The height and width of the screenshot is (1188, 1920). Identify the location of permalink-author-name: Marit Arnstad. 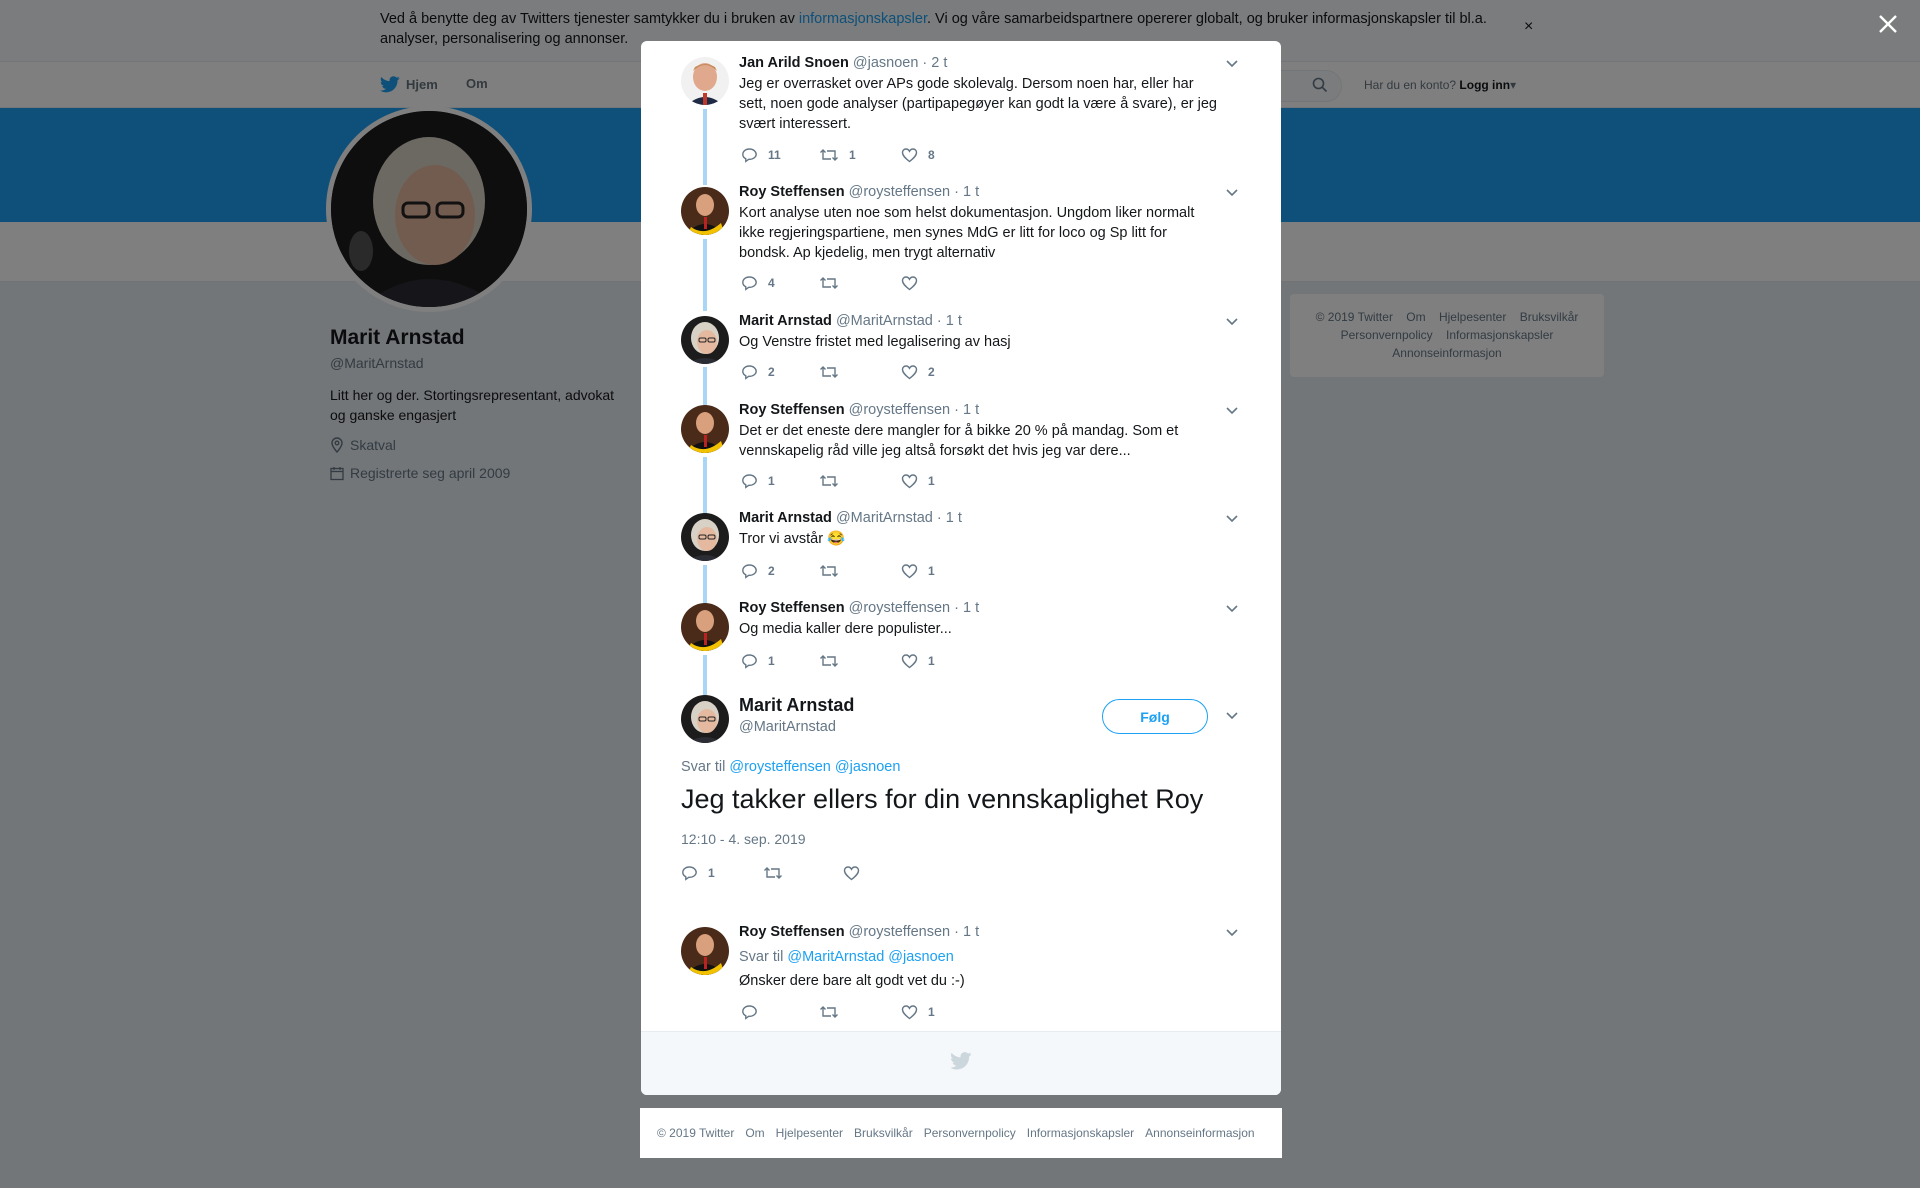
(796, 705).